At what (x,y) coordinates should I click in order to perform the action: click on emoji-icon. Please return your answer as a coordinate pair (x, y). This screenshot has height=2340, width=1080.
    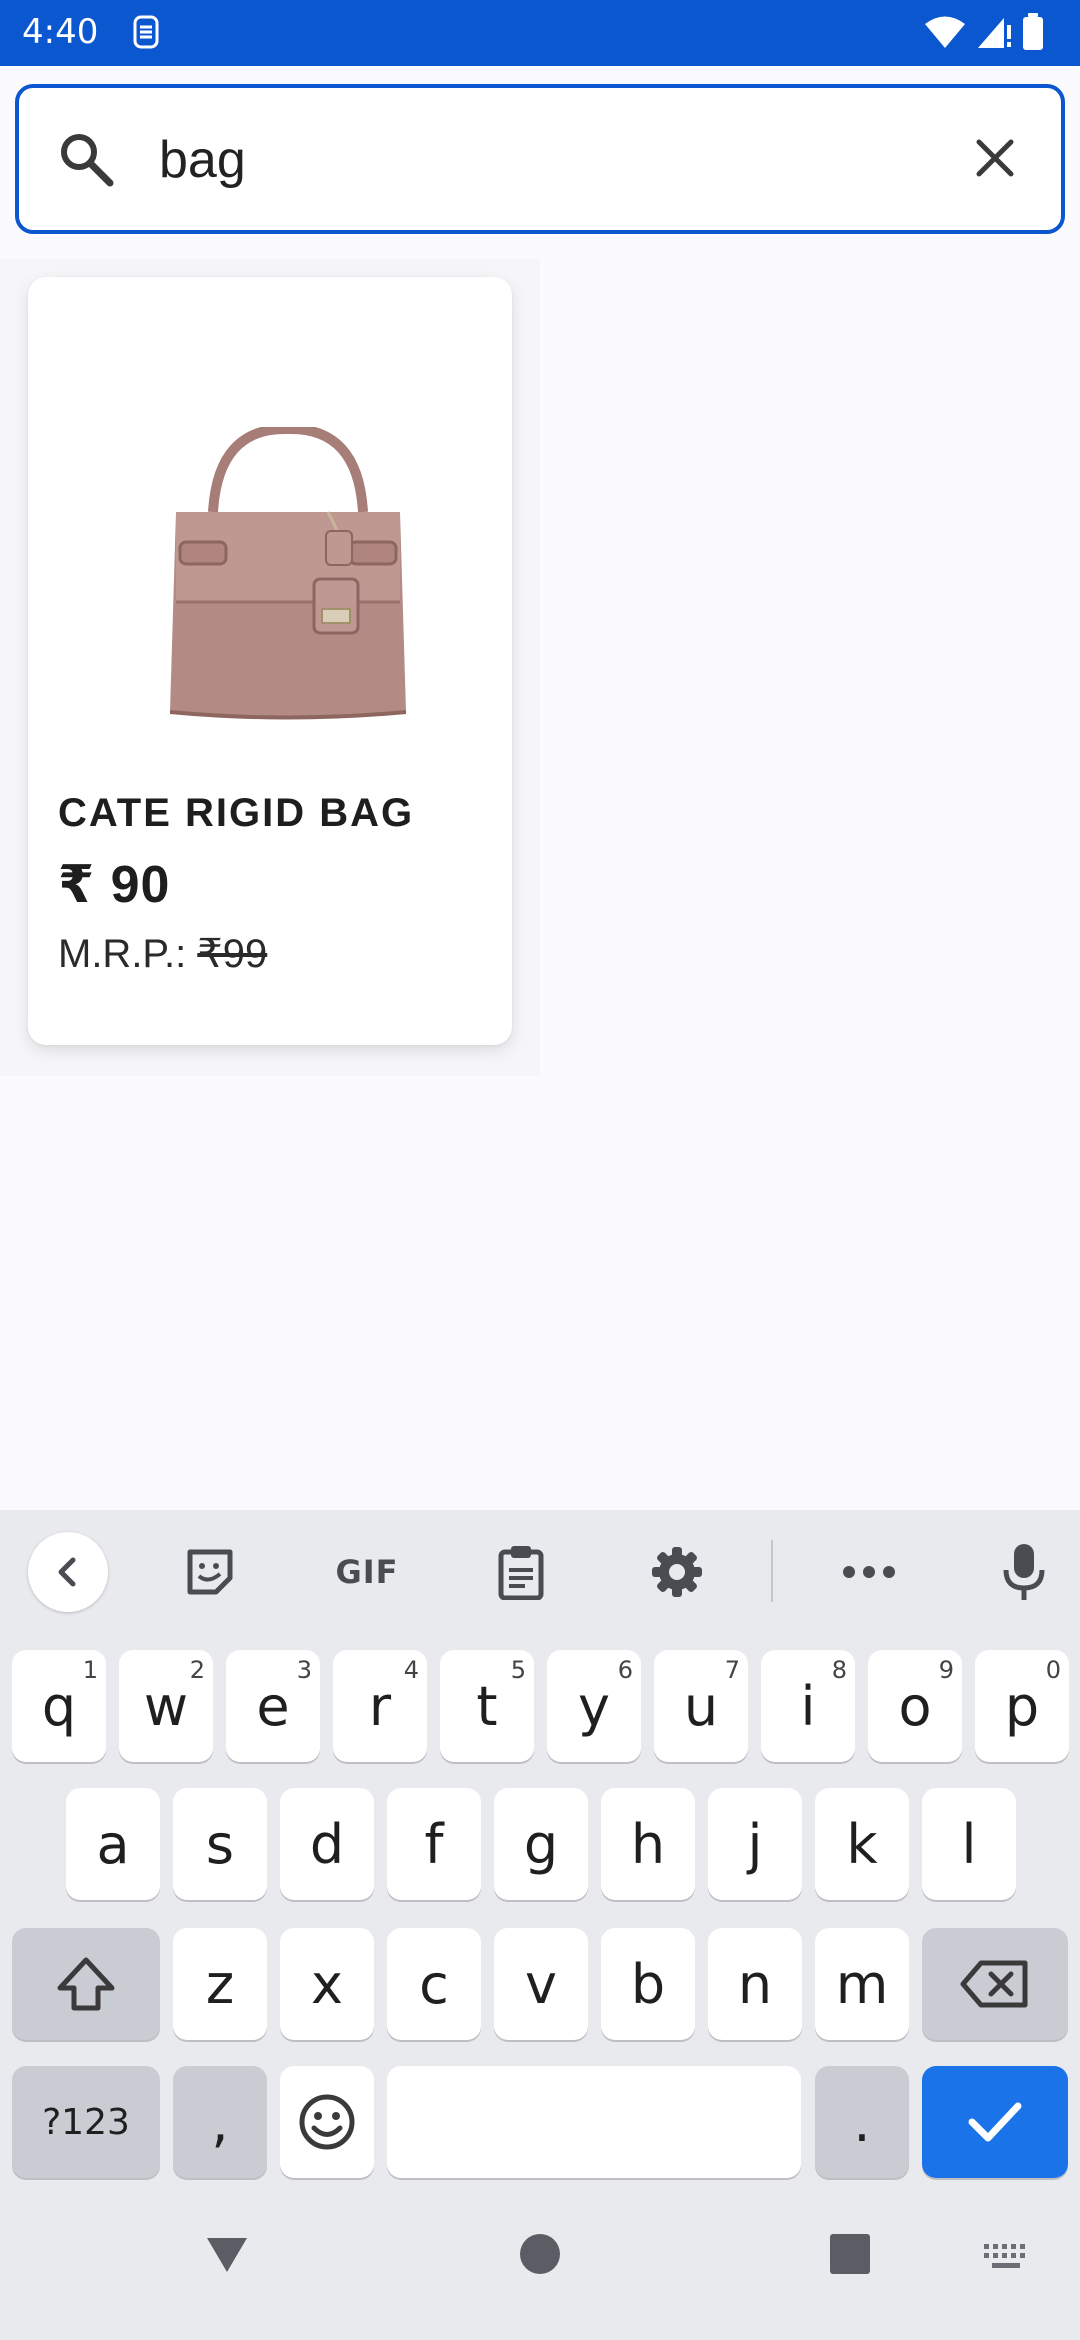
    Looking at the image, I should click on (327, 2122).